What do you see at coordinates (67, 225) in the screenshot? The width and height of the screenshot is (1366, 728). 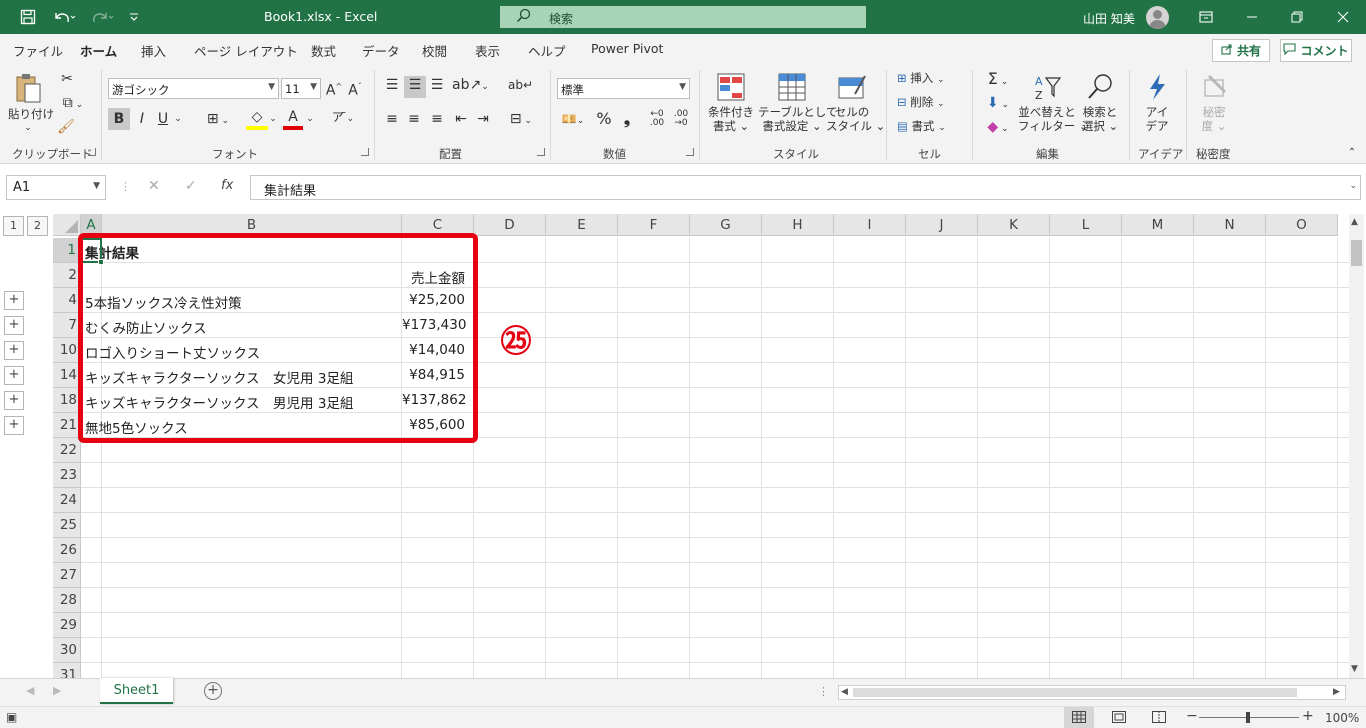 I see `select-all-corner` at bounding box center [67, 225].